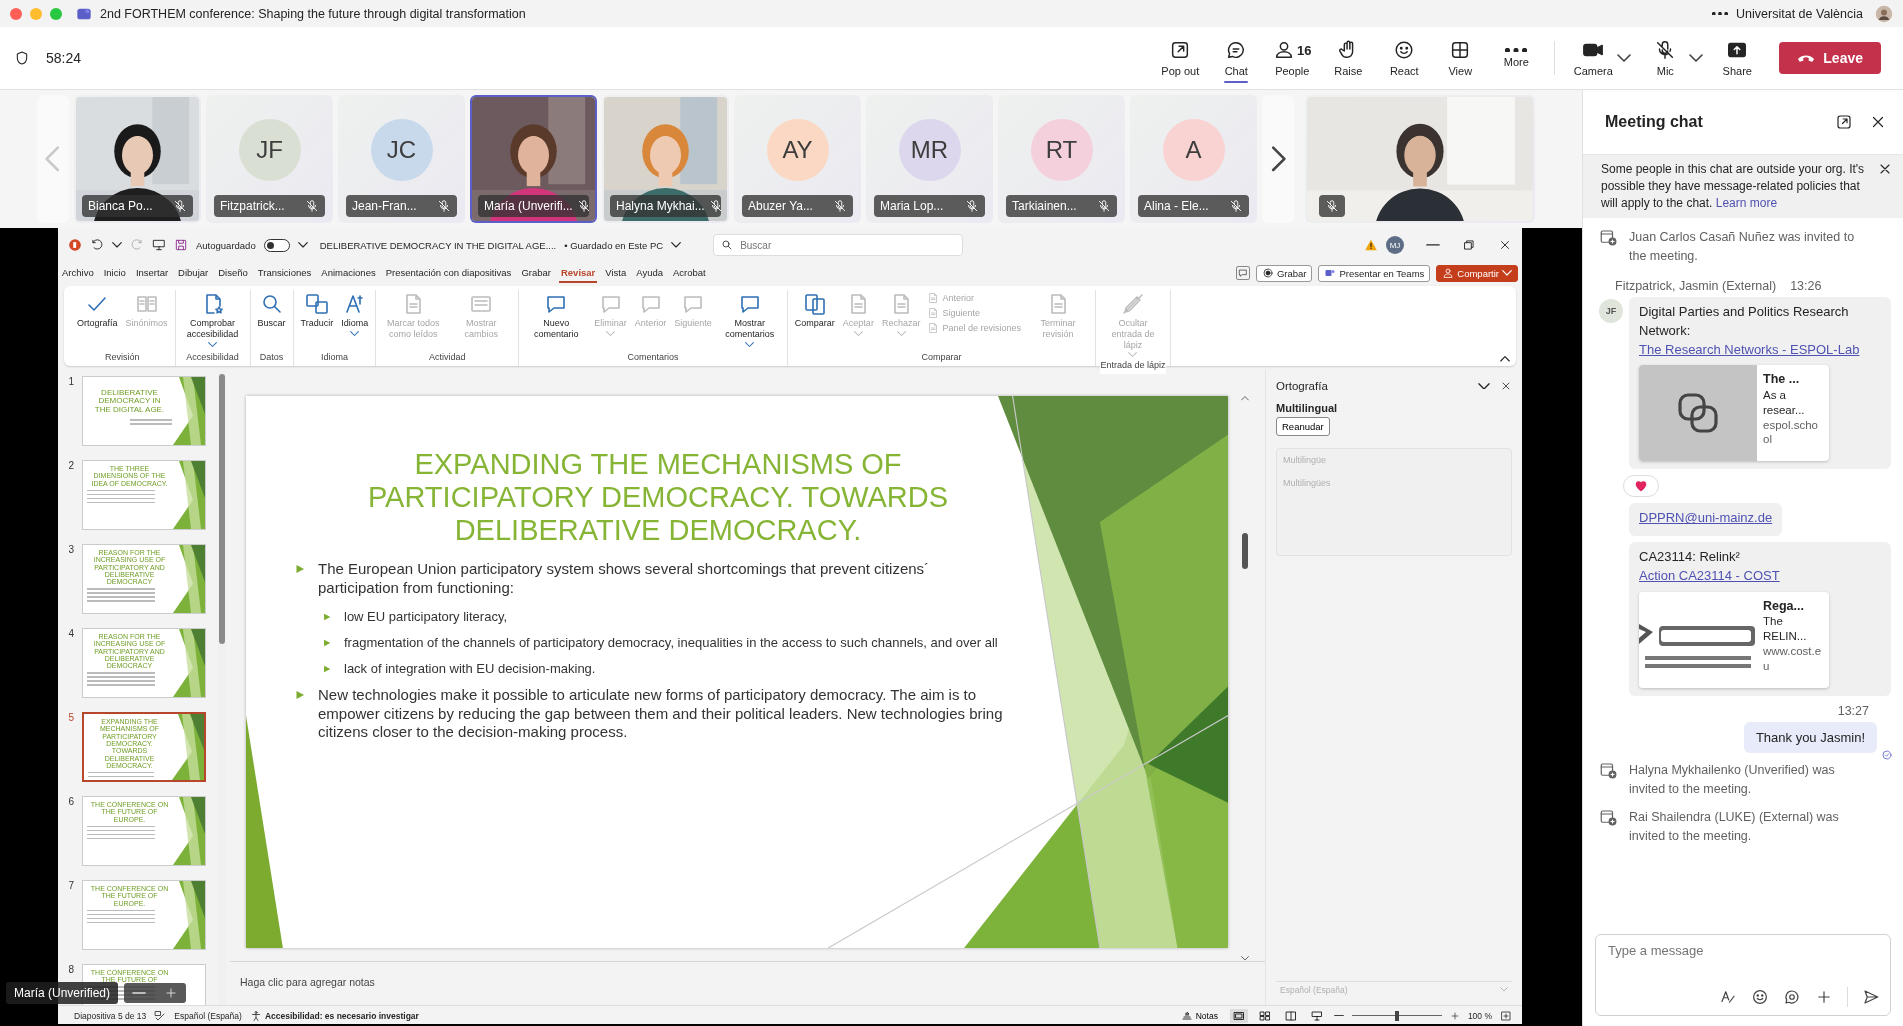  Describe the element at coordinates (189, 411) in the screenshot. I see `shapes-drawing` at that location.